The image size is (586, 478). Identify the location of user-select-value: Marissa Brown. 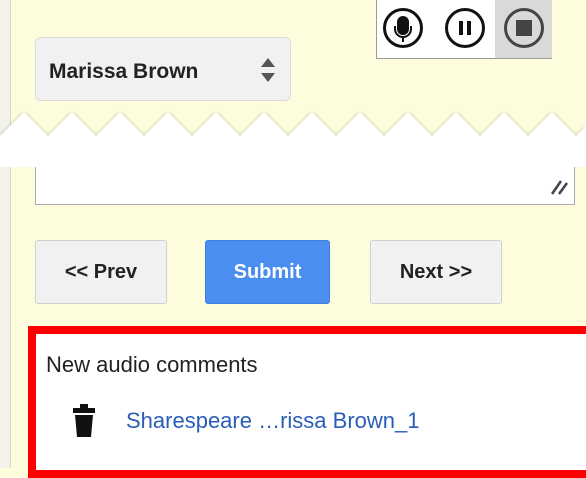
(124, 71).